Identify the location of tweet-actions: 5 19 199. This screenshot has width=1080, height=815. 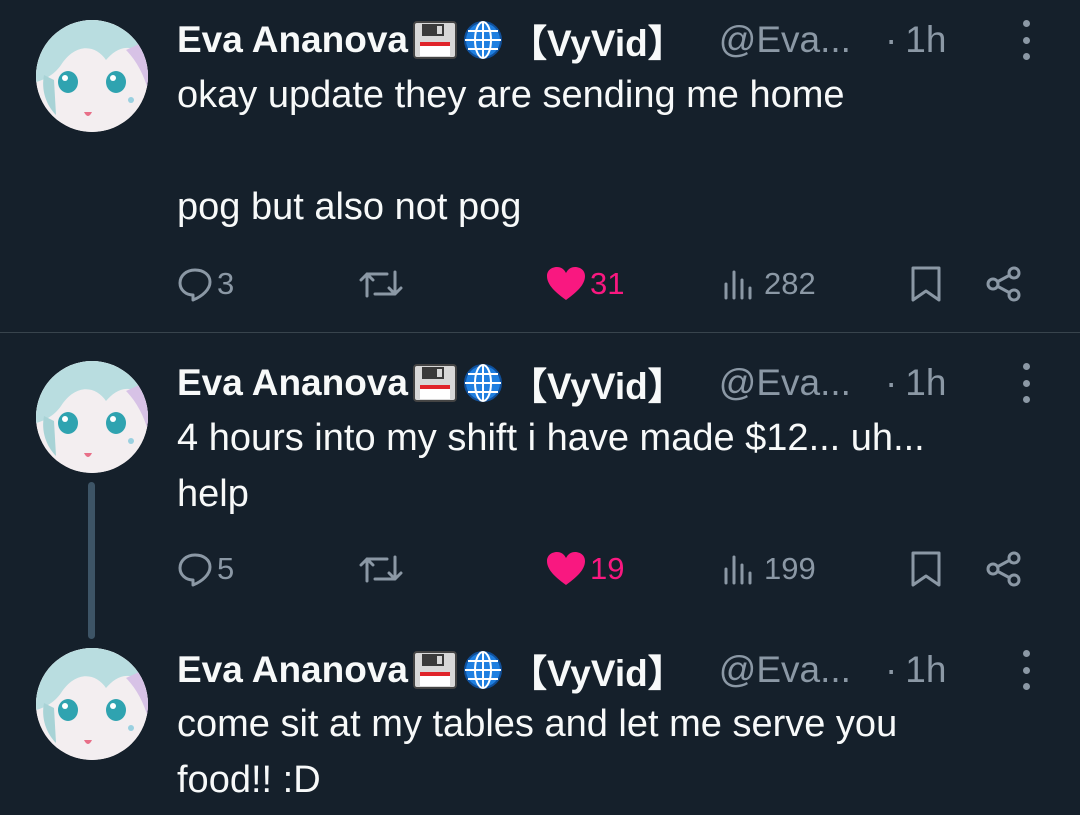
(540, 569).